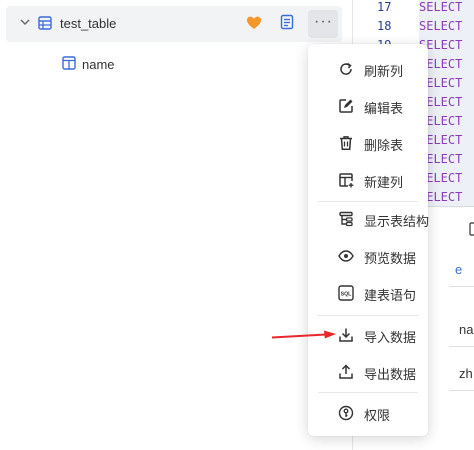 The image size is (474, 450). I want to click on refresh-icon, so click(346, 68).